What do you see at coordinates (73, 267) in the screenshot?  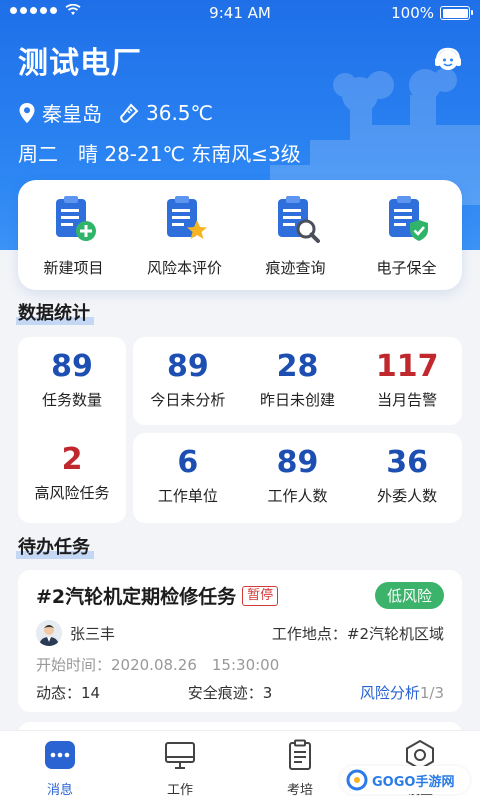 I see `quick-action-label: 新建项目` at bounding box center [73, 267].